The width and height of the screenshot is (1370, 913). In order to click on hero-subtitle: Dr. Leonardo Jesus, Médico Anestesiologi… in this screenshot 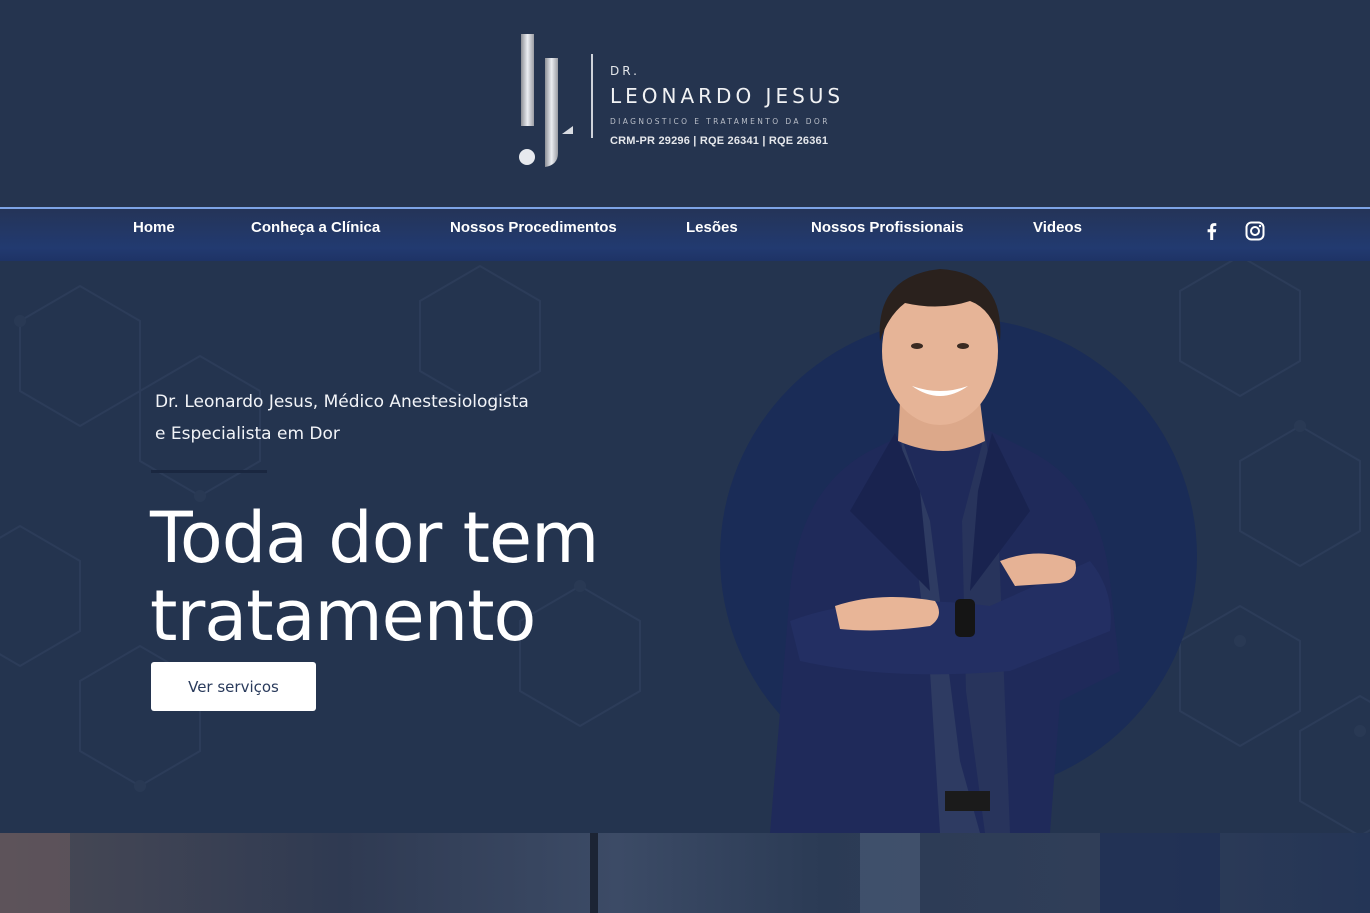, I will do `click(365, 418)`.